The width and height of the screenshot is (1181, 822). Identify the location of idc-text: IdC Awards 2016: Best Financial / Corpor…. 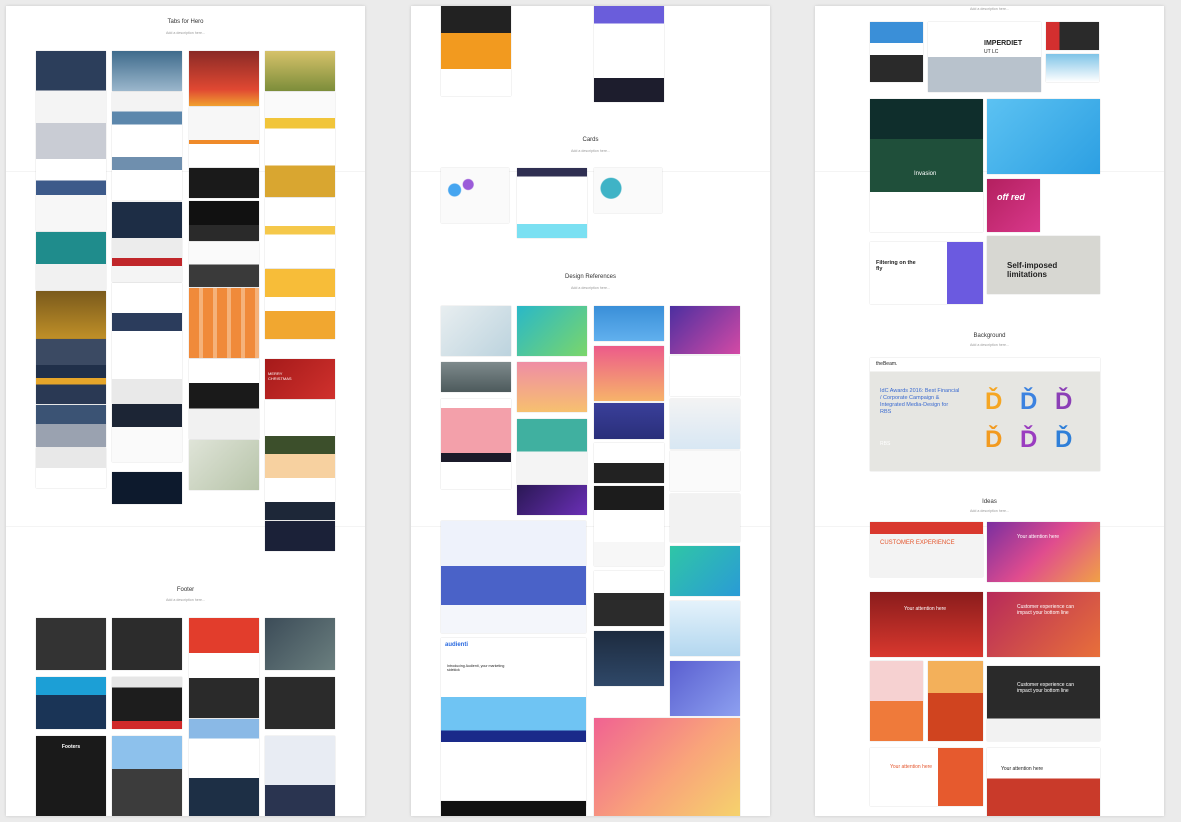
(920, 401).